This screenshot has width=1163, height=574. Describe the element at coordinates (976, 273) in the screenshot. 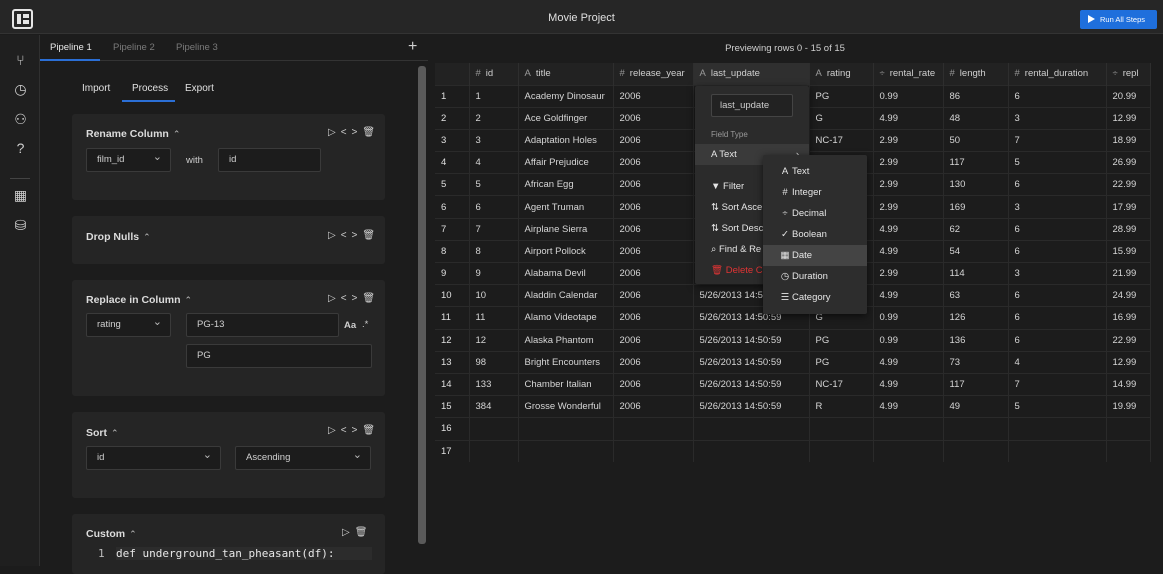

I see `table-cell: 114` at that location.